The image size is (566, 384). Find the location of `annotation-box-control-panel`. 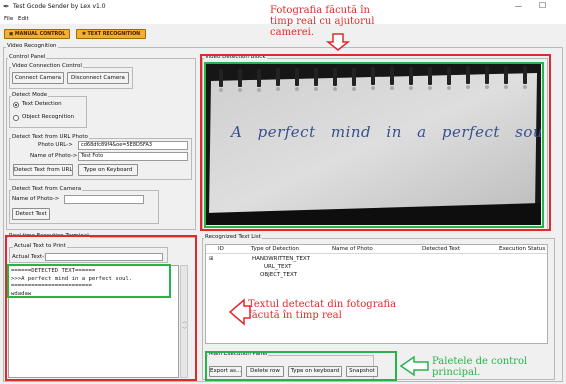

annotation-box-control-panel is located at coordinates (301, 366).